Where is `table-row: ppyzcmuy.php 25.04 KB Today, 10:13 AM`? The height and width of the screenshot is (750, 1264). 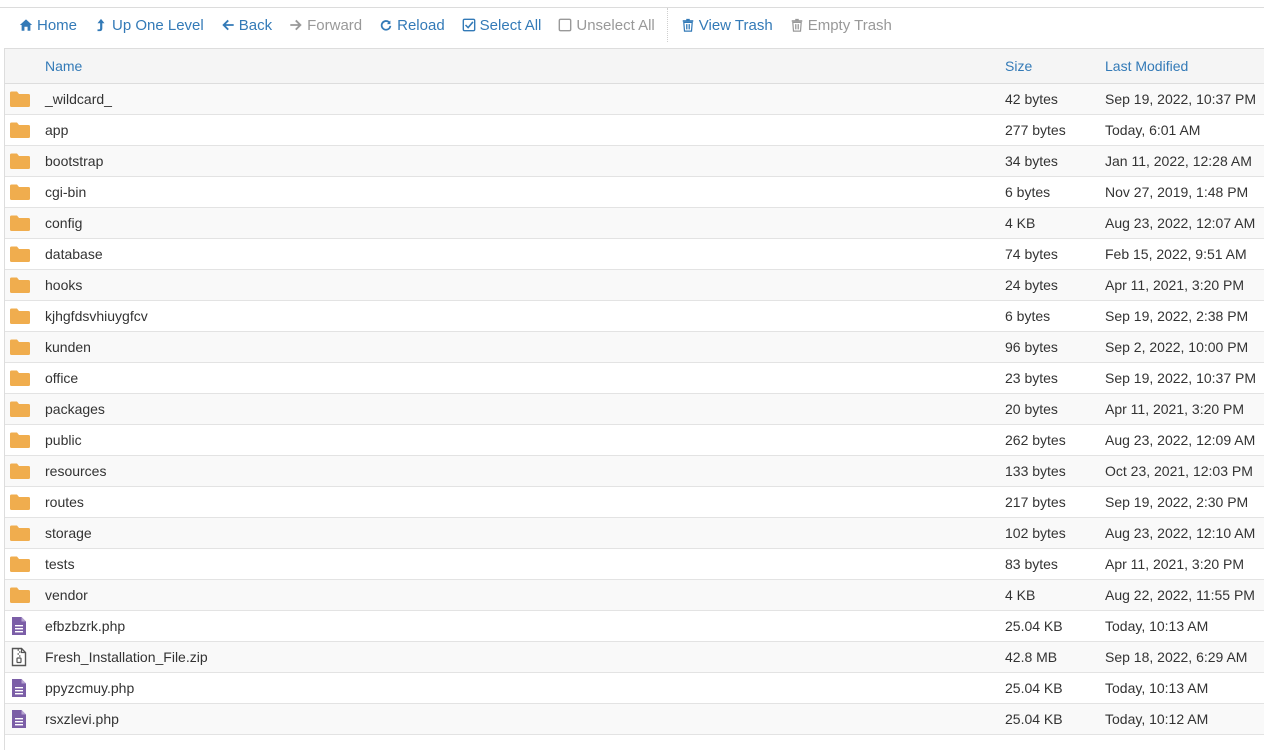 table-row: ppyzcmuy.php 25.04 KB Today, 10:13 AM is located at coordinates (634, 688).